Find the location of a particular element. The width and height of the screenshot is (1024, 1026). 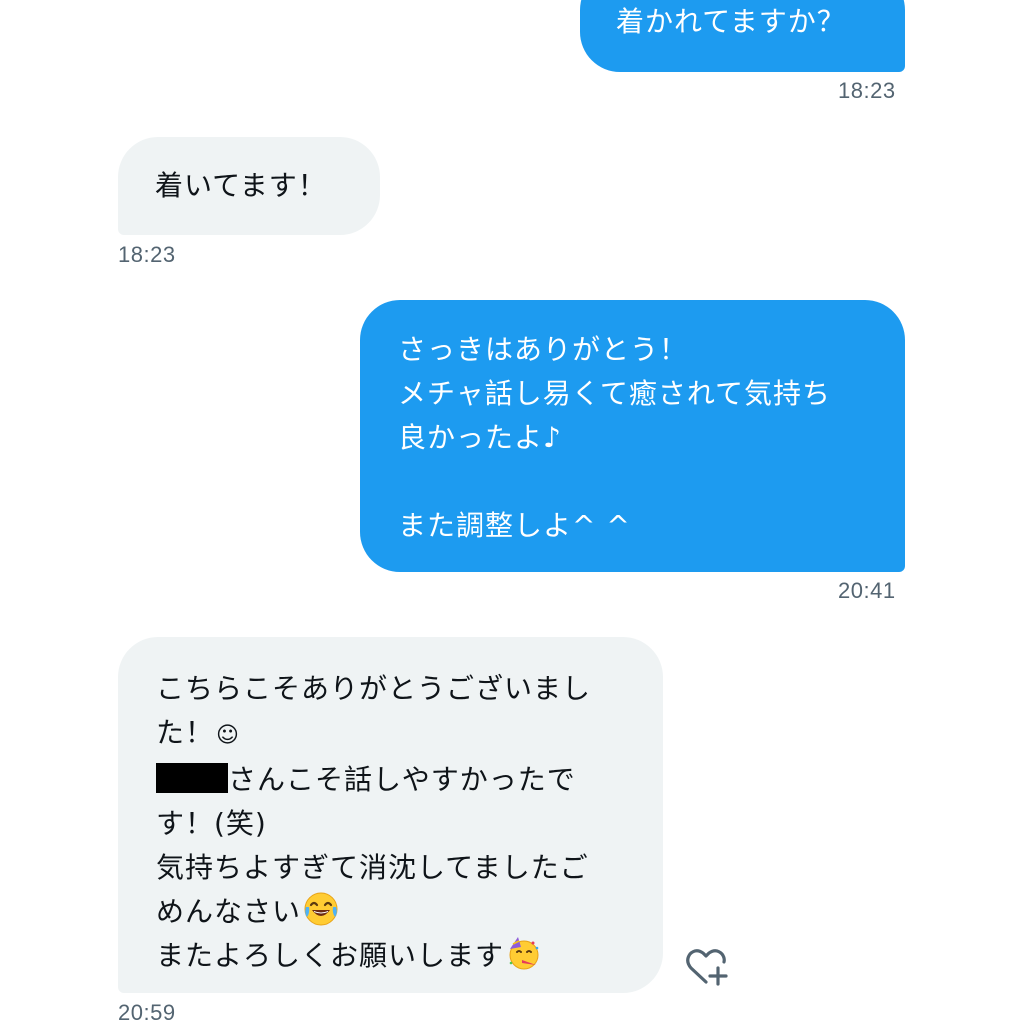

message-line-text: めんなさい is located at coordinates (229, 911).